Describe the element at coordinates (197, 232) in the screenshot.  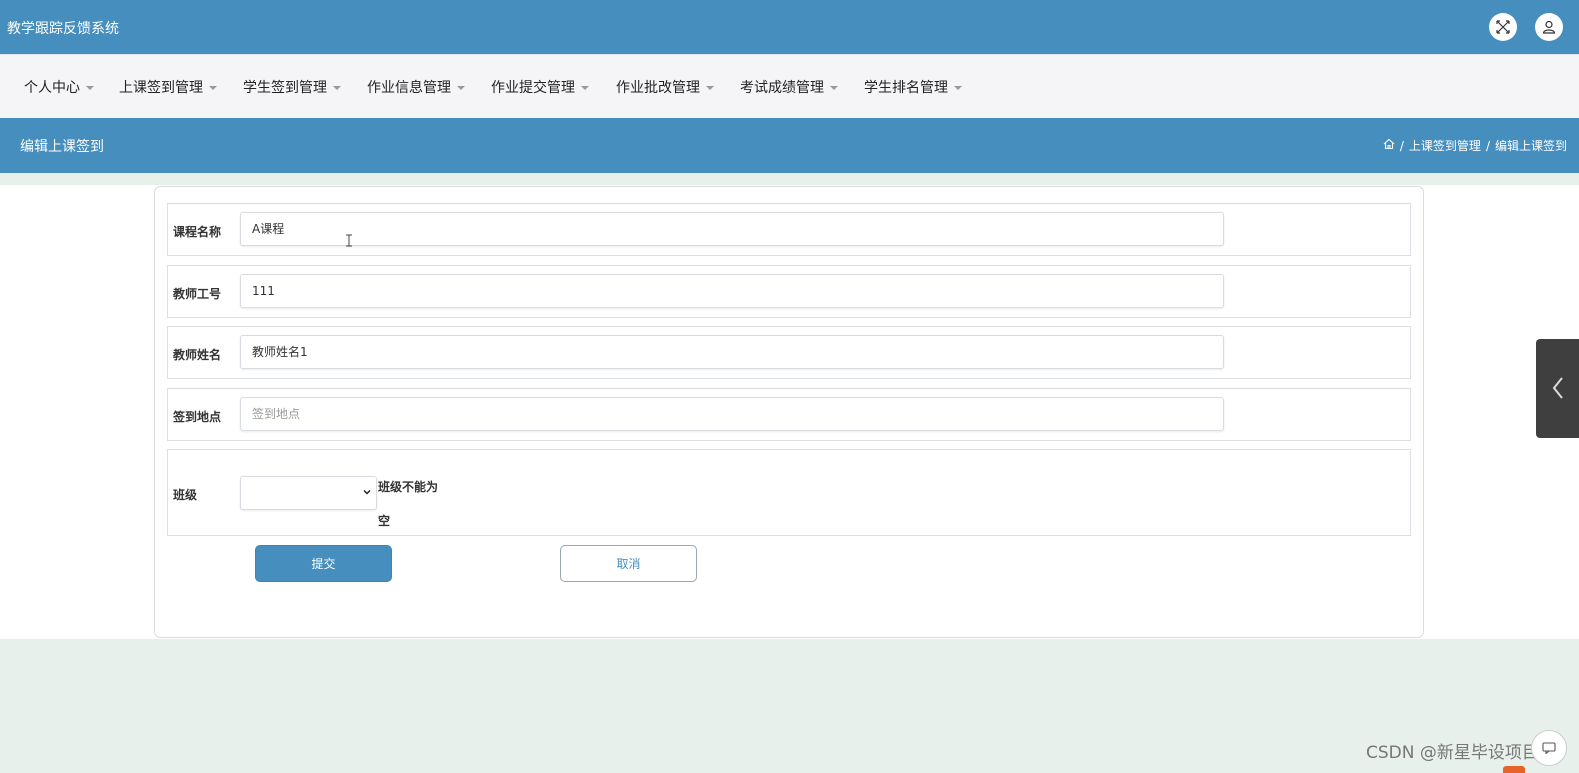
I see `course-name-label: 课程名称` at that location.